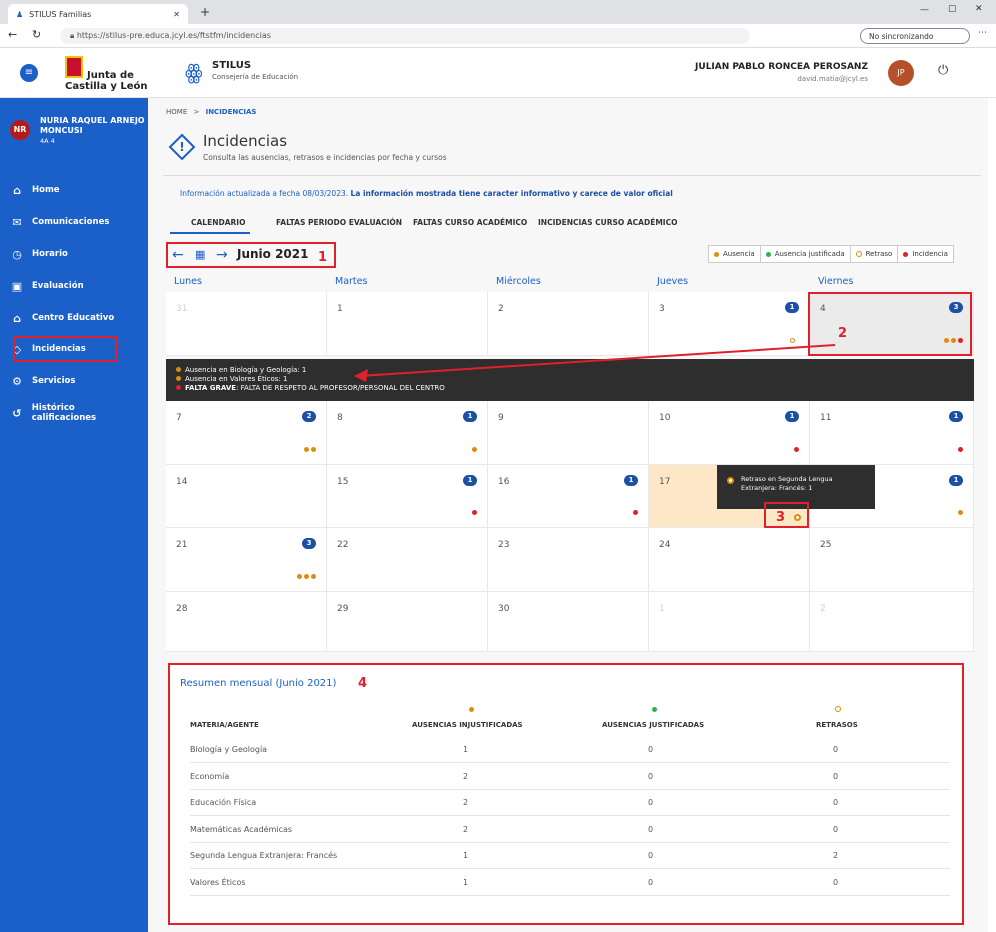 The image size is (996, 932). I want to click on window-close-icon: ✕, so click(979, 9).